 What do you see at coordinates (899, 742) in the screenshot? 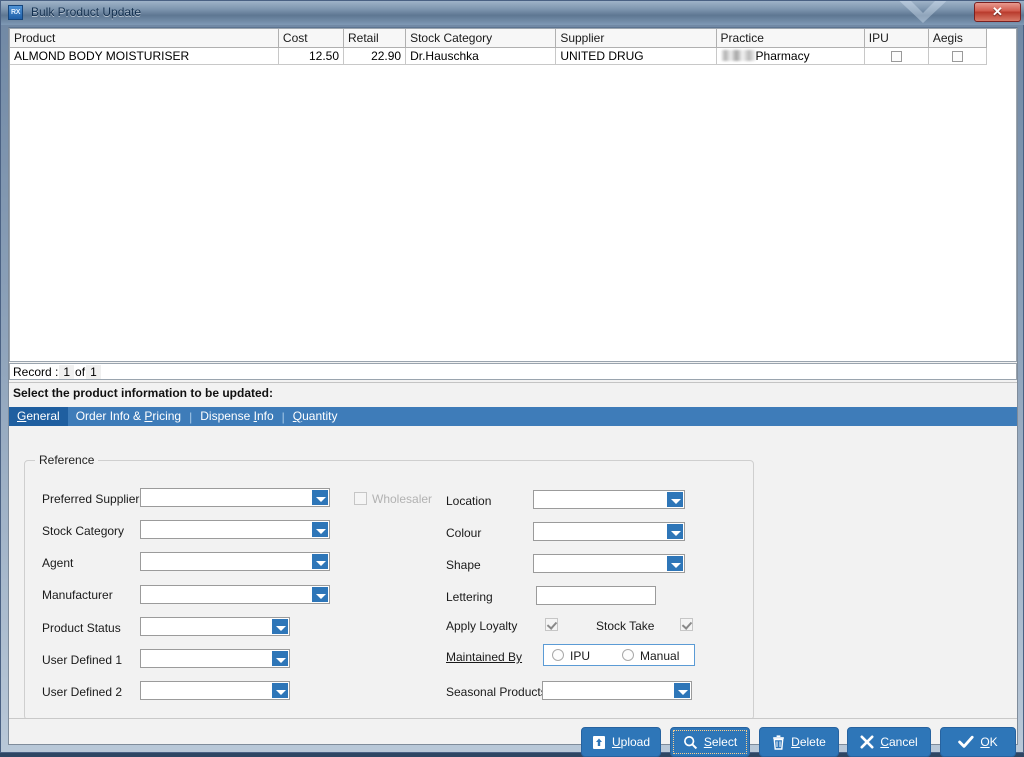
I see `cancel-button-label: Cancel` at bounding box center [899, 742].